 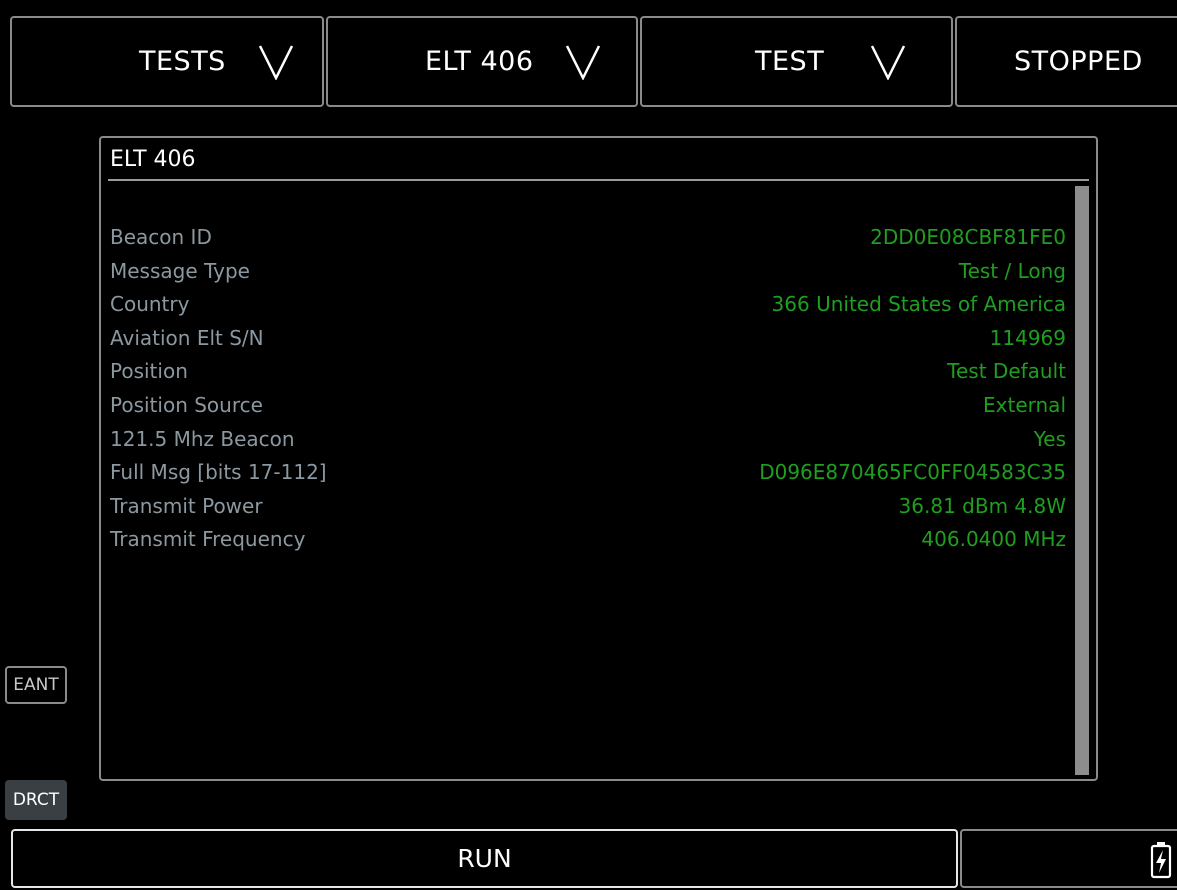 What do you see at coordinates (588, 540) in the screenshot?
I see `result-row: Transmit Frequency 406.0400 MHz` at bounding box center [588, 540].